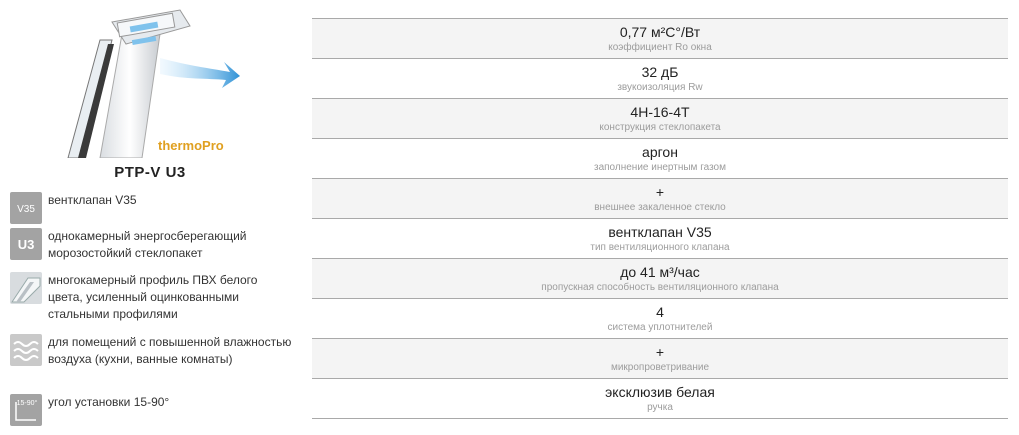 This screenshot has width=1019, height=435. What do you see at coordinates (153, 84) in the screenshot?
I see `window-profile-illustration: thermoPro` at bounding box center [153, 84].